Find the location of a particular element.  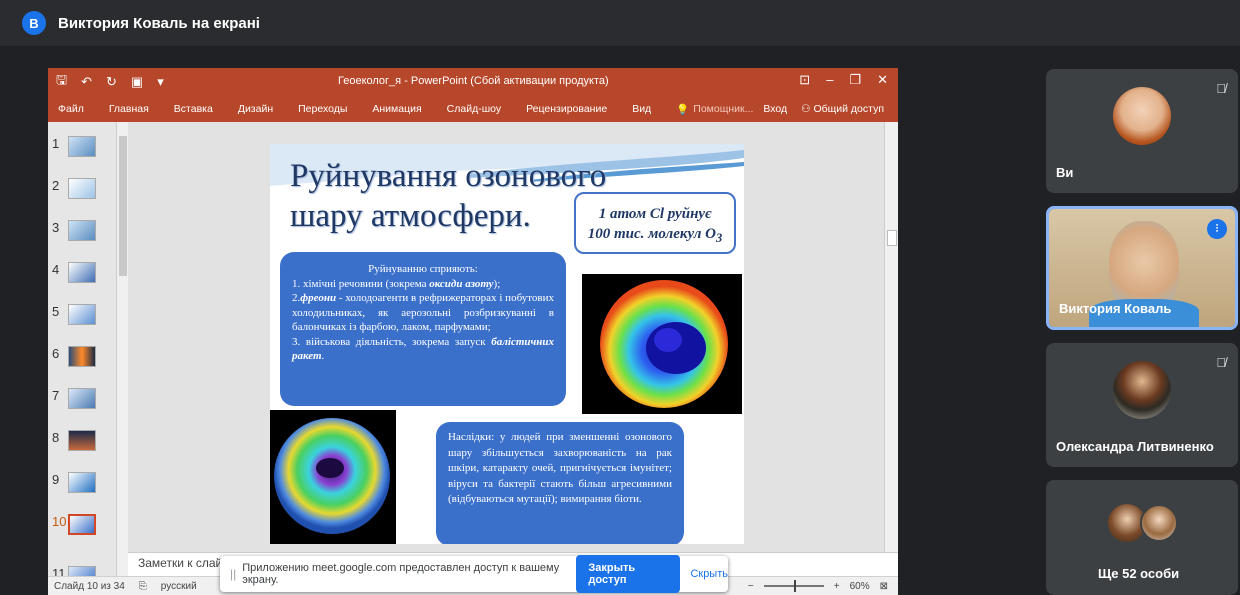

thumbnail-slide-5: 5 is located at coordinates (74, 314).